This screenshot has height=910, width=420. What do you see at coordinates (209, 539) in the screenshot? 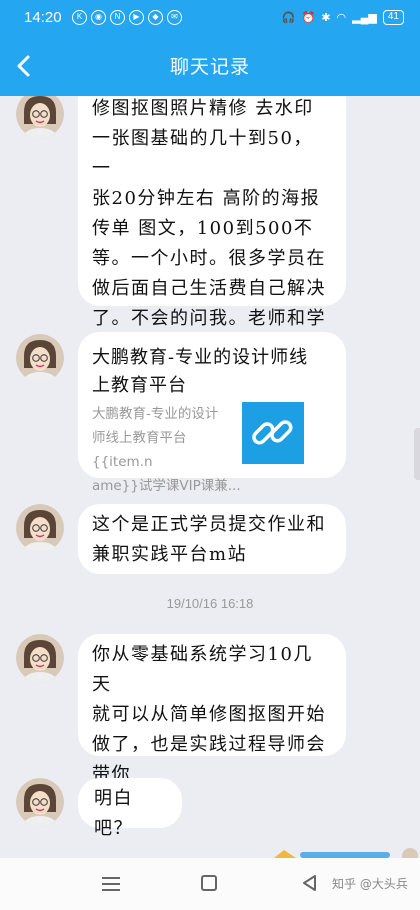
I see `message-text: 这个是正式学员提交作业和 兼职实践平台m站` at bounding box center [209, 539].